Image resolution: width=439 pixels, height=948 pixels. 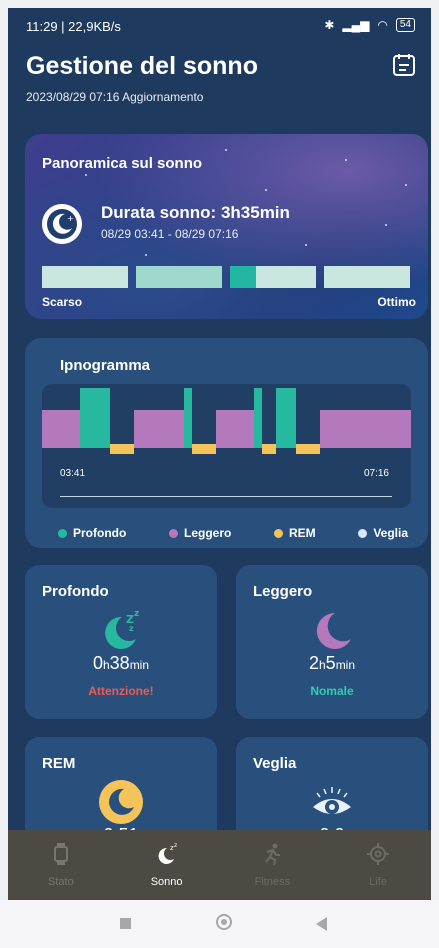 What do you see at coordinates (61, 882) in the screenshot?
I see `tab-label: Stato` at bounding box center [61, 882].